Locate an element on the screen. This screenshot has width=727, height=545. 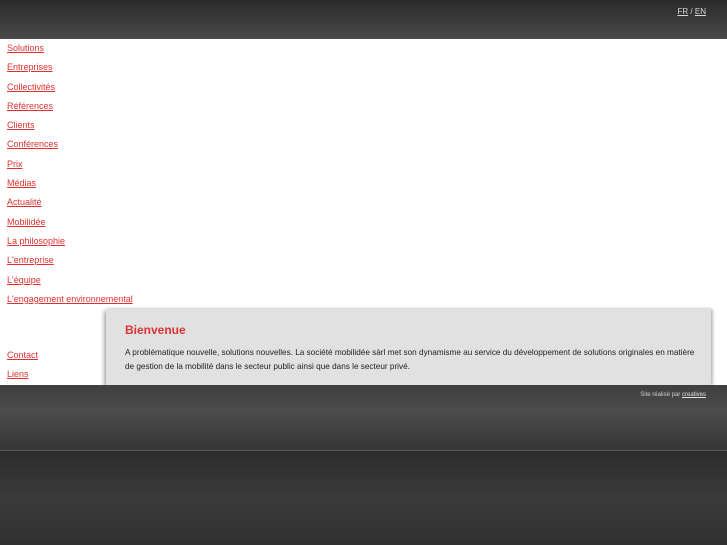
nav-link-mobilidee: Mobilidée is located at coordinates (26, 222).